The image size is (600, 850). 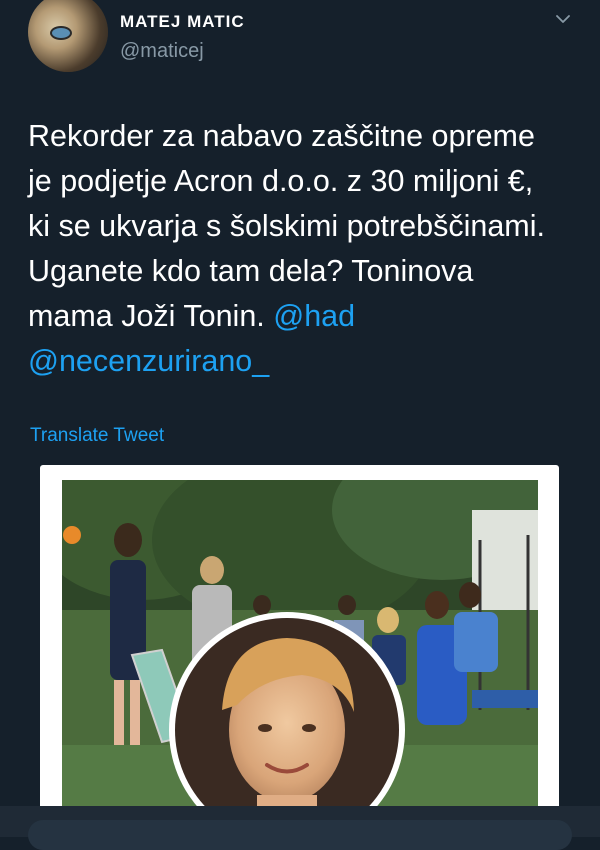 What do you see at coordinates (148, 361) in the screenshot?
I see `mention-link: @necenzurirano_` at bounding box center [148, 361].